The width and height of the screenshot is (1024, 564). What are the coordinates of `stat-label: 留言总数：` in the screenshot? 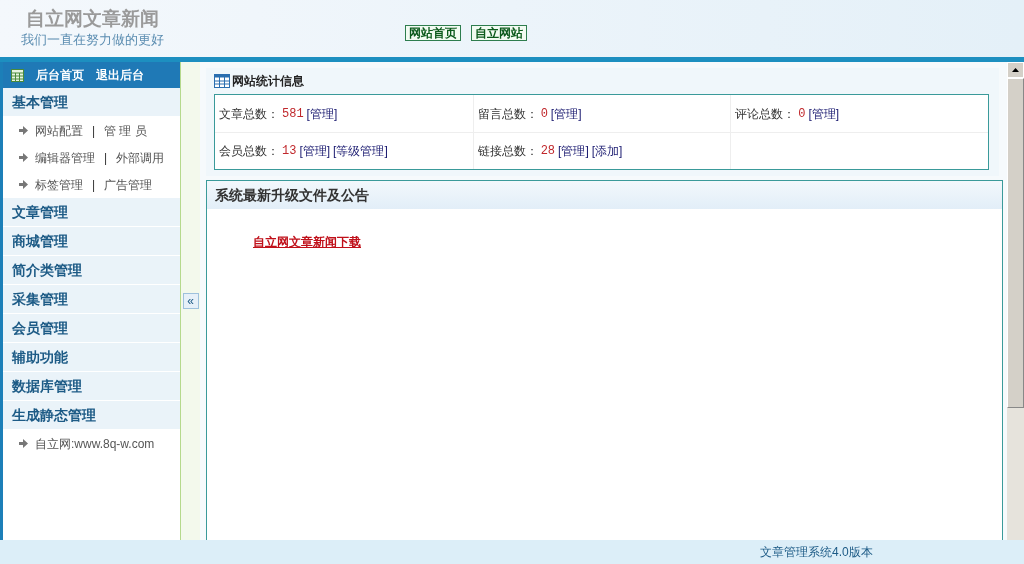 It's located at (507, 114).